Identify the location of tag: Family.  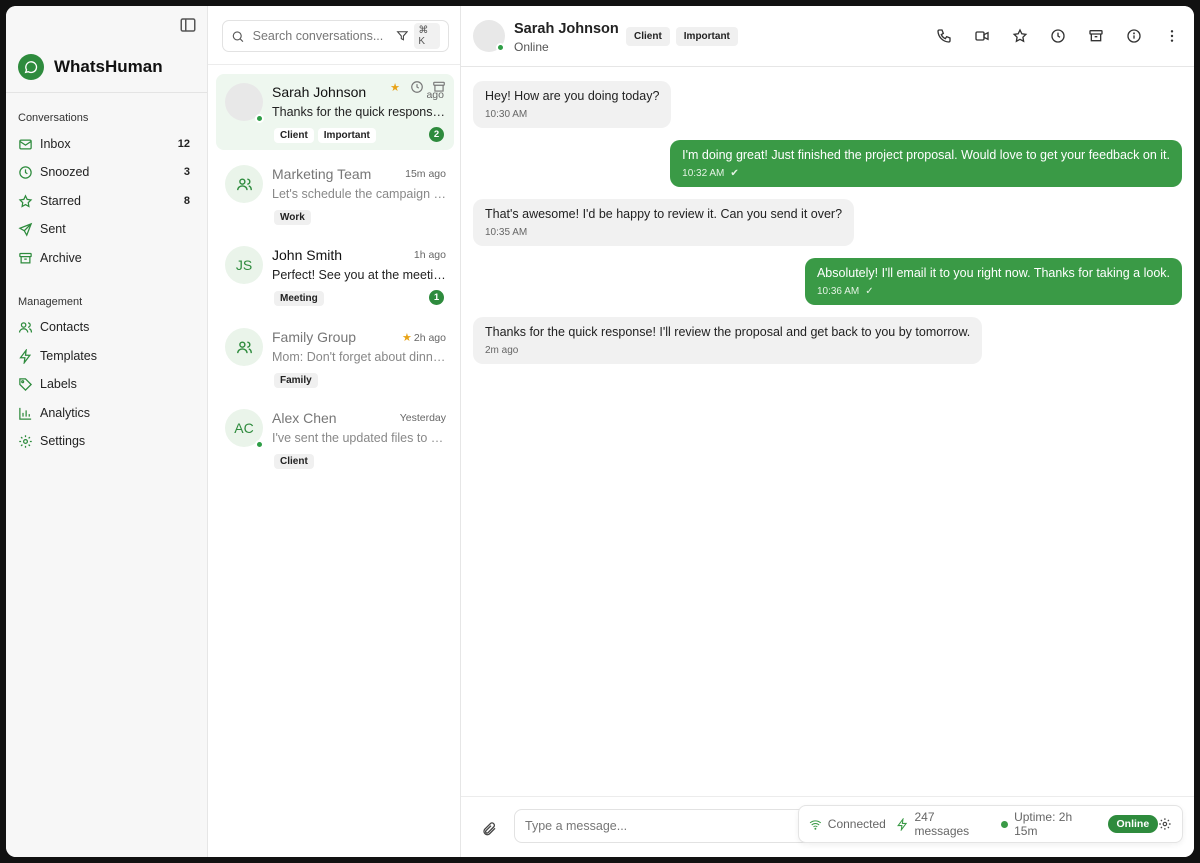
(296, 380).